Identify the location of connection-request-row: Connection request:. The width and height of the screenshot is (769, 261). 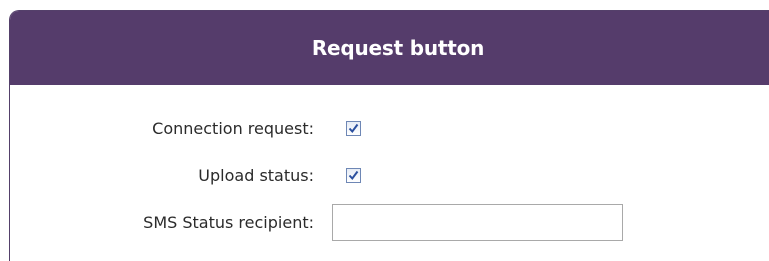
(162, 128).